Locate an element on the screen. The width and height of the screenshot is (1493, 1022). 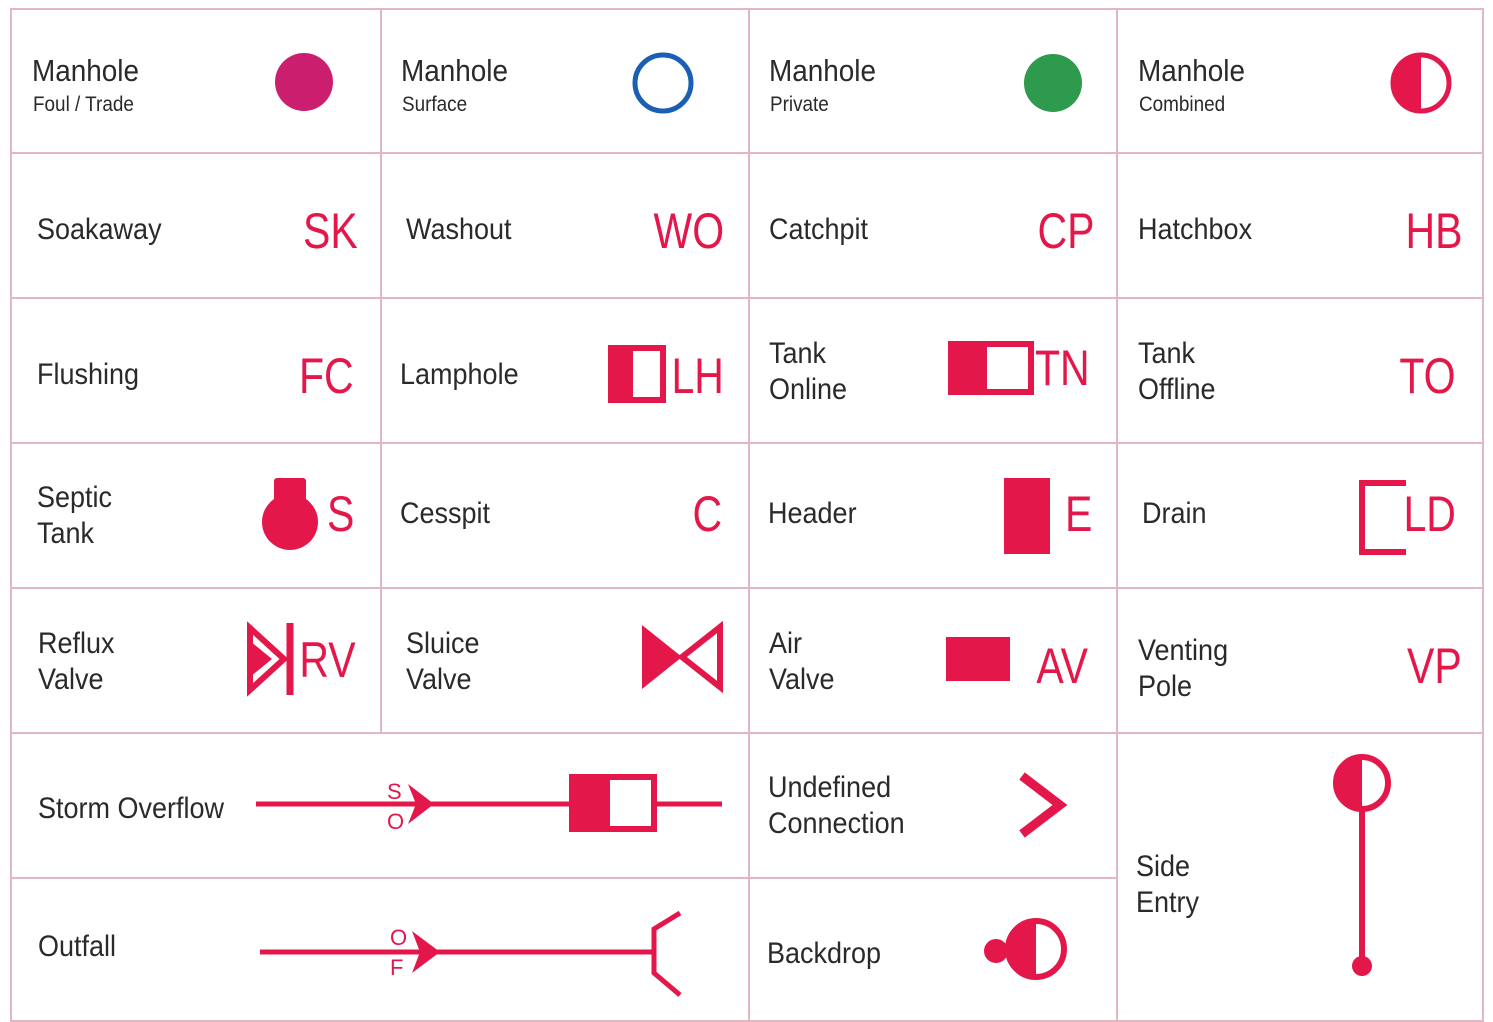
bowtie-valve-icon is located at coordinates (682, 657).